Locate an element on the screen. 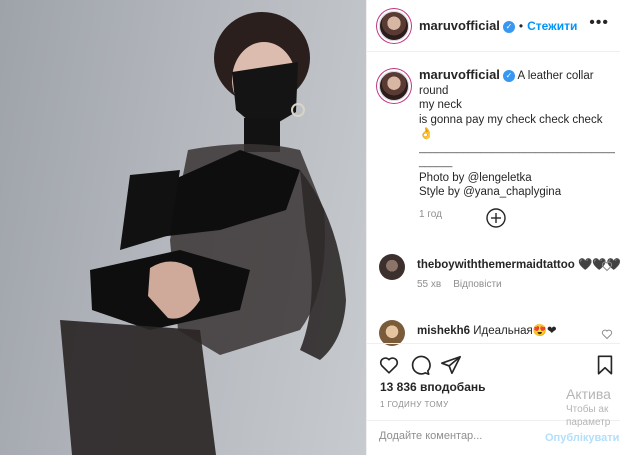 This screenshot has height=455, width=620. author-avatar is located at coordinates (394, 26).